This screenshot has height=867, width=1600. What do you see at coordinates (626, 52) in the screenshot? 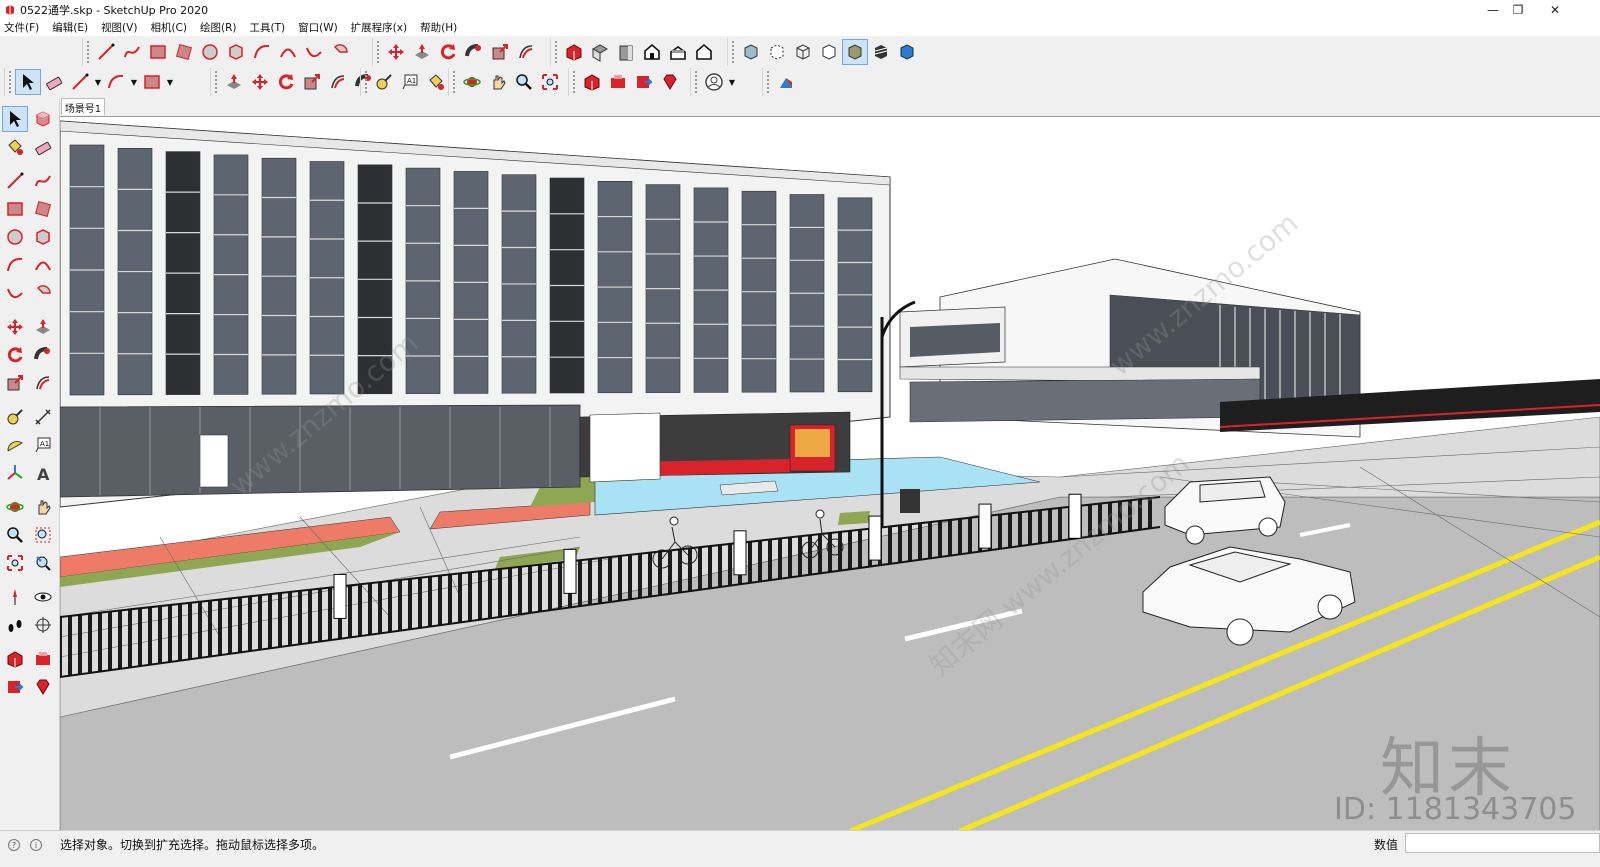
I see `front-view-icon` at bounding box center [626, 52].